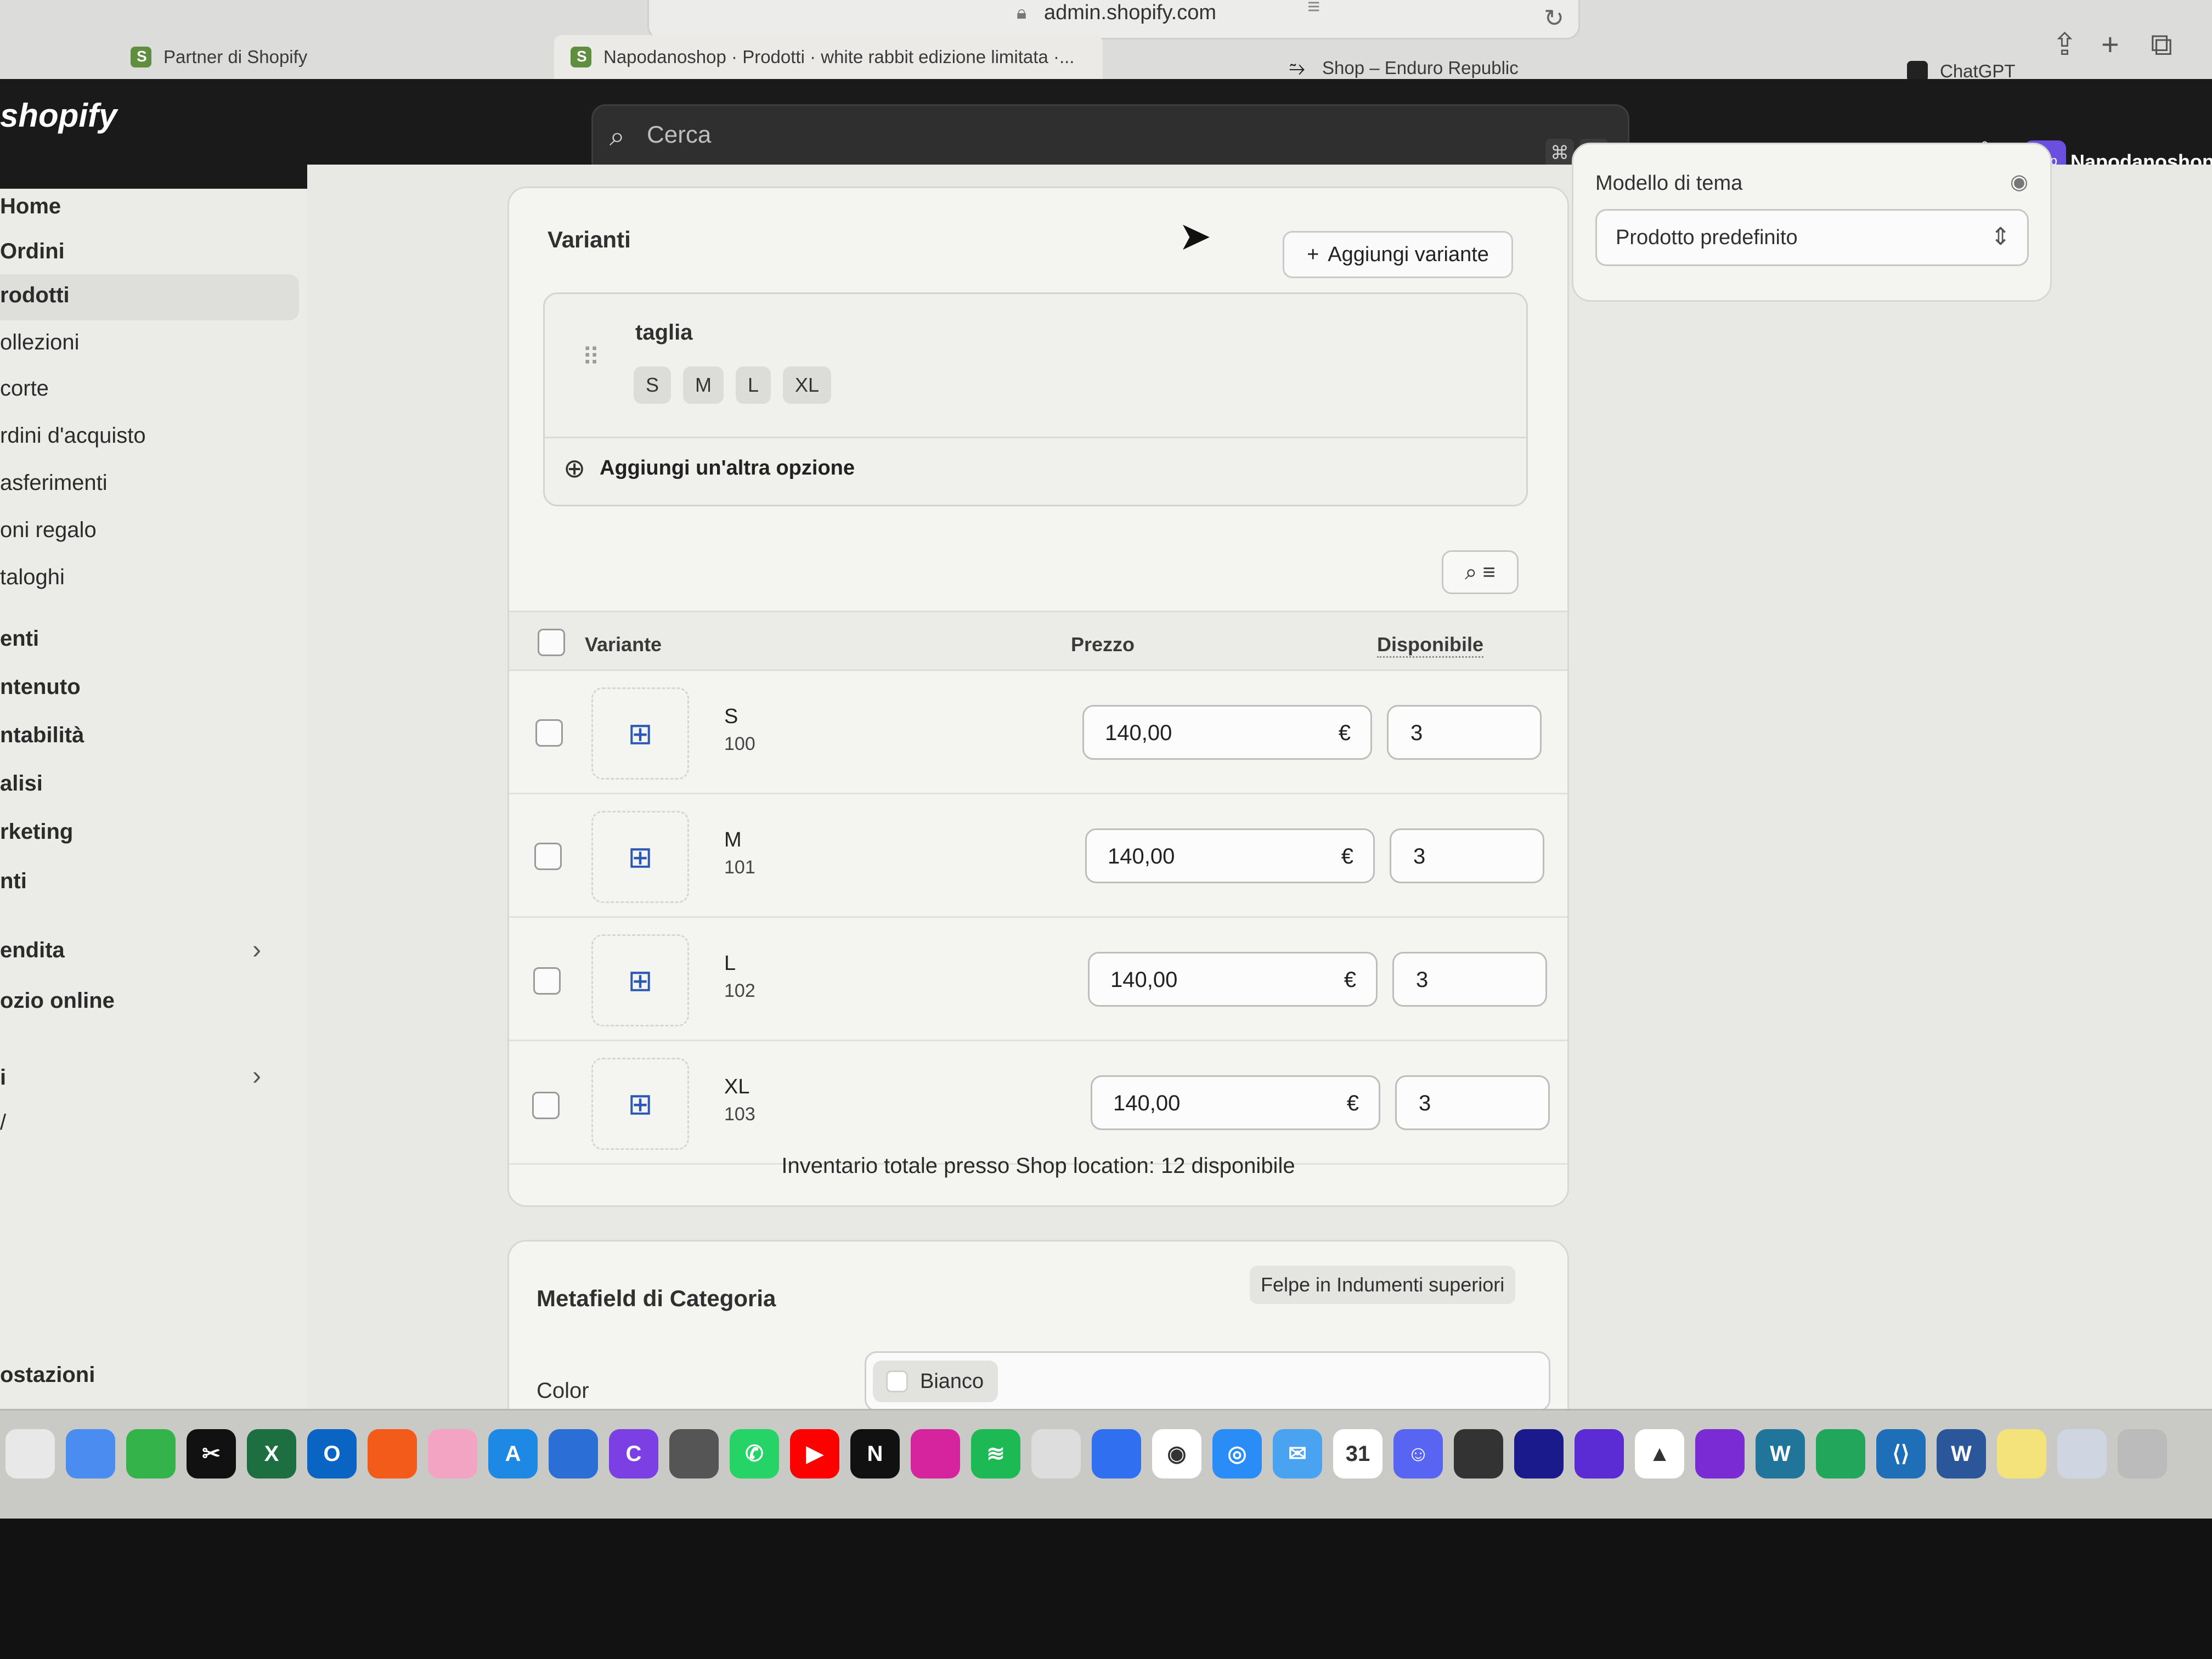 The height and width of the screenshot is (1659, 2212). What do you see at coordinates (42, 735) in the screenshot?
I see `sidebar-item-finance: ntabilità` at bounding box center [42, 735].